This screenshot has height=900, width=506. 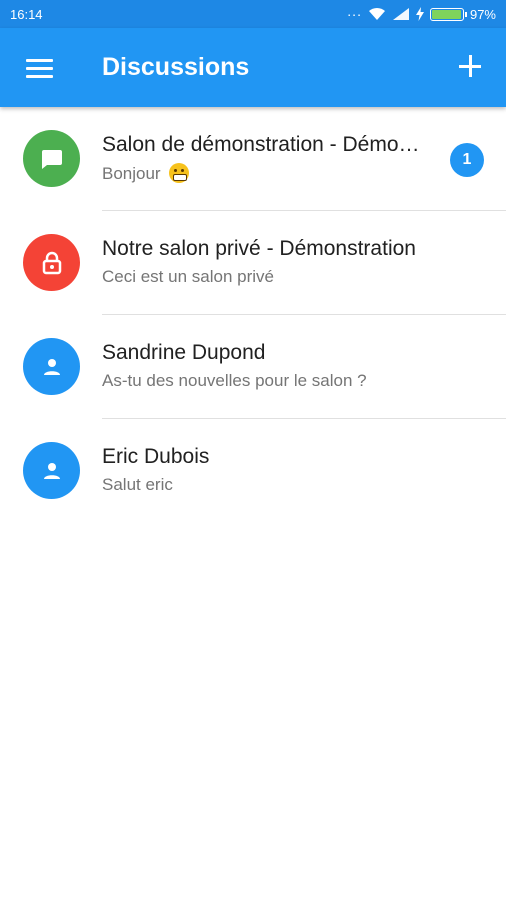 What do you see at coordinates (253, 14) in the screenshot?
I see `status-bar: 16:14 ... 97%` at bounding box center [253, 14].